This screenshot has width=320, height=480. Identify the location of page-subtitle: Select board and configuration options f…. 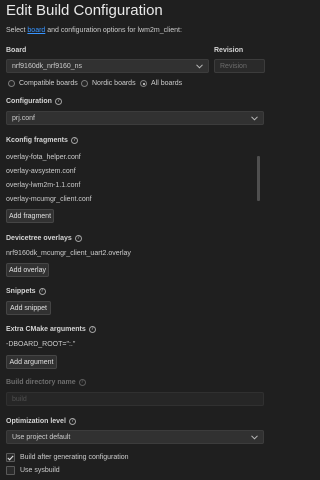
(94, 30).